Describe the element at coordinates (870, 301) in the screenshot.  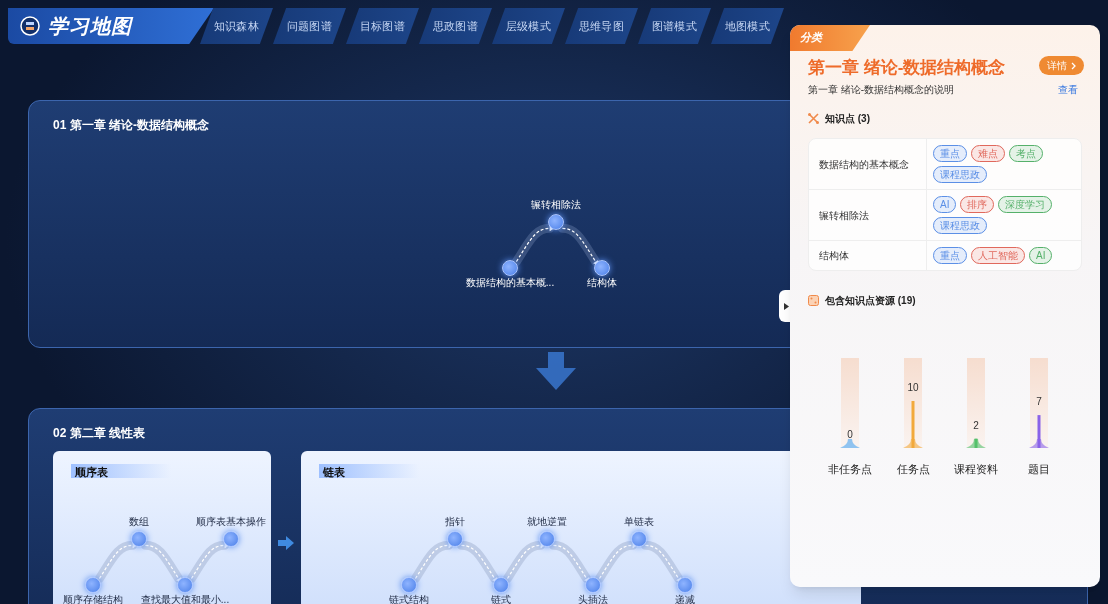
I see `section-heading: 包含知识点资源 (19)` at that location.